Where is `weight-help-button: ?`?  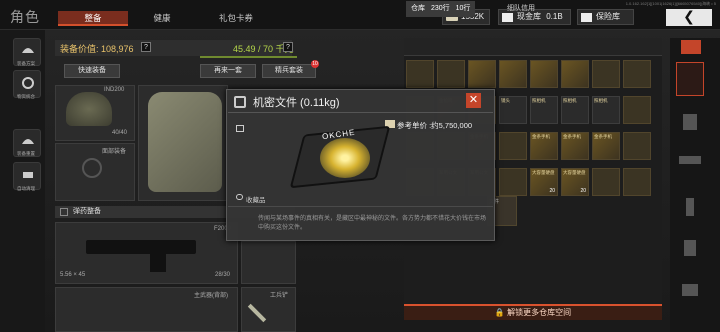
weight-help-button: ? is located at coordinates (288, 47).